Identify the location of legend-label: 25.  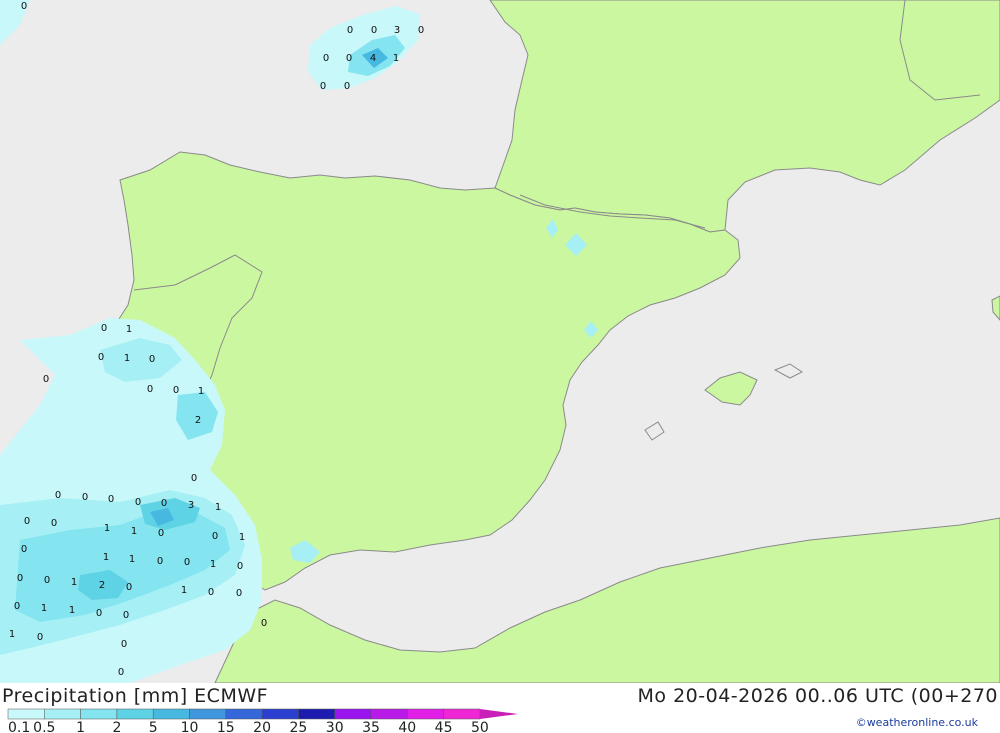
(298, 726).